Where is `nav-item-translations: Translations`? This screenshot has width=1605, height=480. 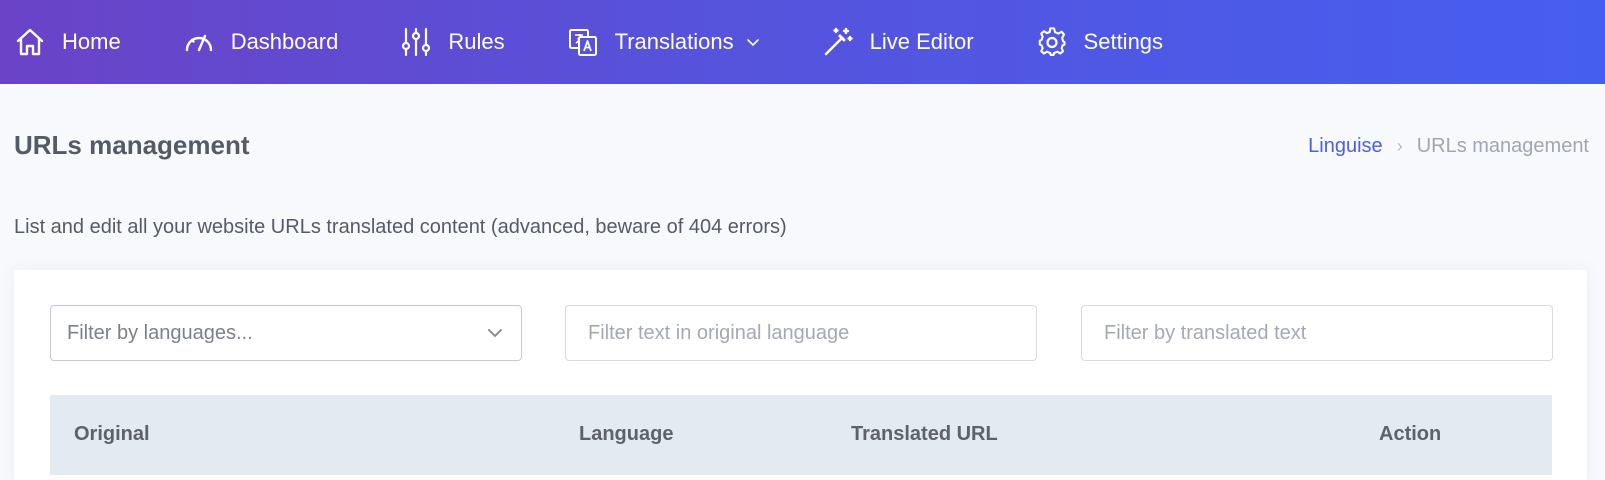
nav-item-translations: Translations is located at coordinates (663, 42).